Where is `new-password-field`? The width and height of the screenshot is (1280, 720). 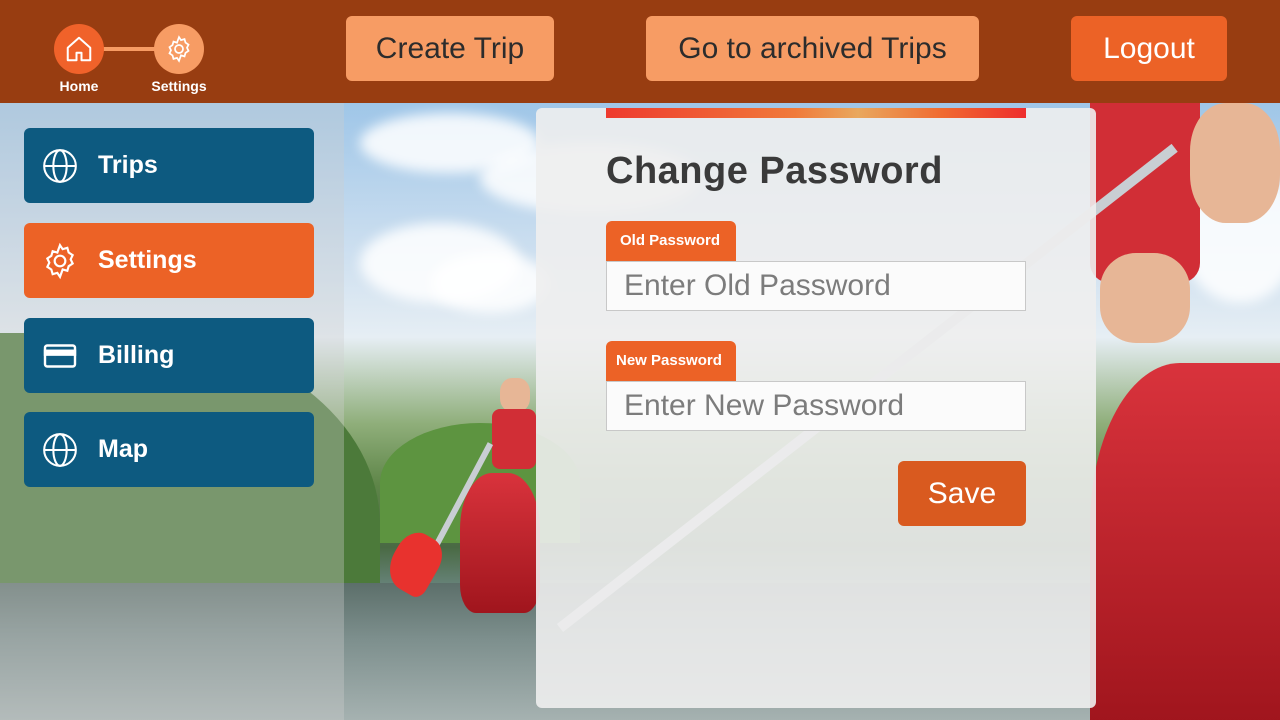 new-password-field is located at coordinates (816, 406).